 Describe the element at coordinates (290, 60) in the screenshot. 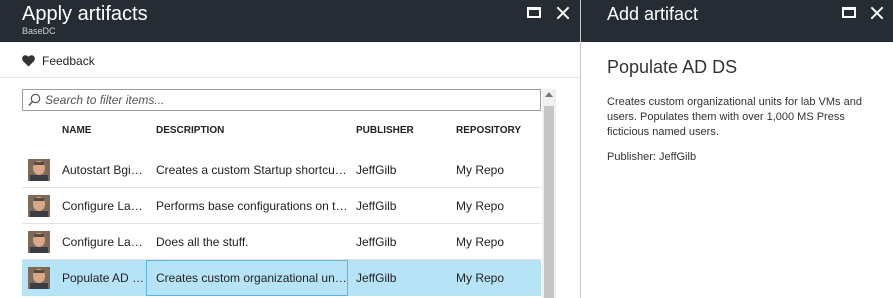

I see `command-bar: Feedback` at that location.